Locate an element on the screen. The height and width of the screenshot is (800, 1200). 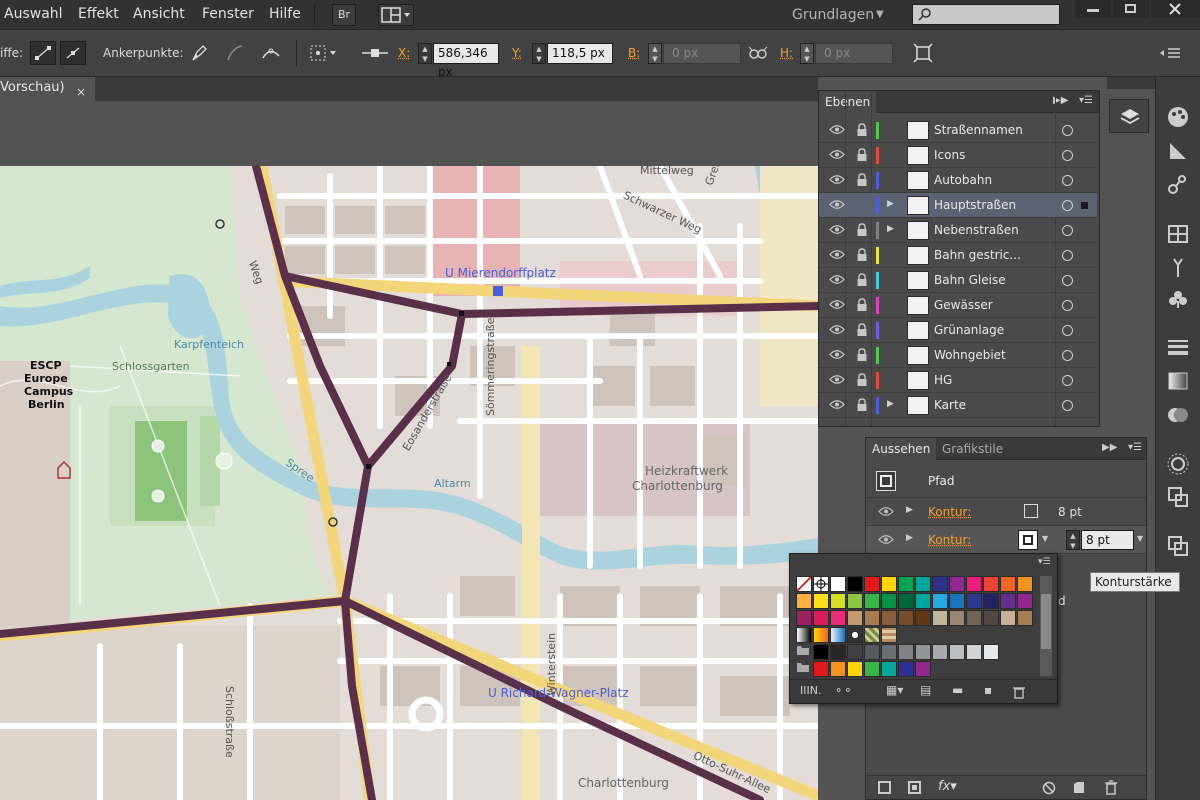
stroke-weight-stepper: ▲ ▼ is located at coordinates (1073, 540).